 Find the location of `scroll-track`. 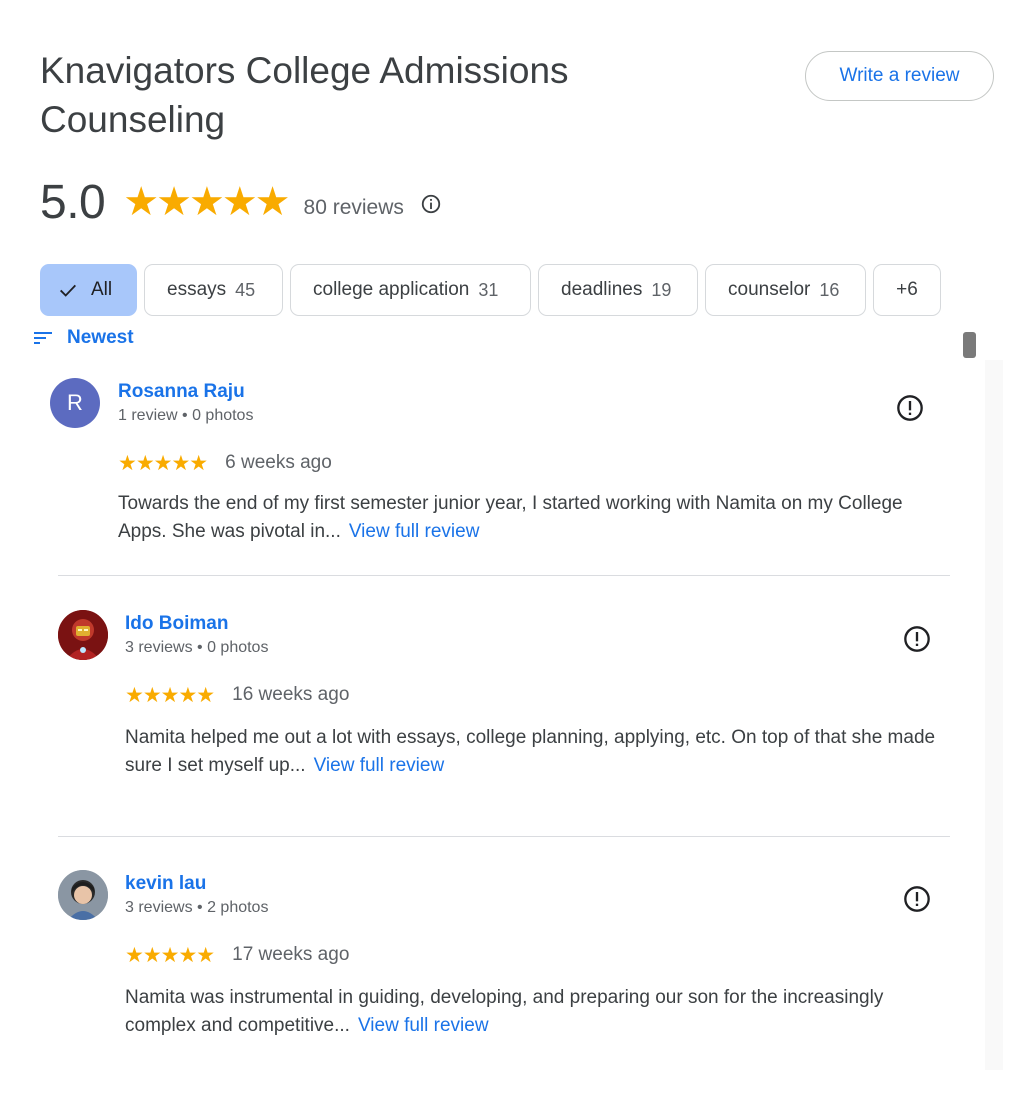

scroll-track is located at coordinates (994, 715).